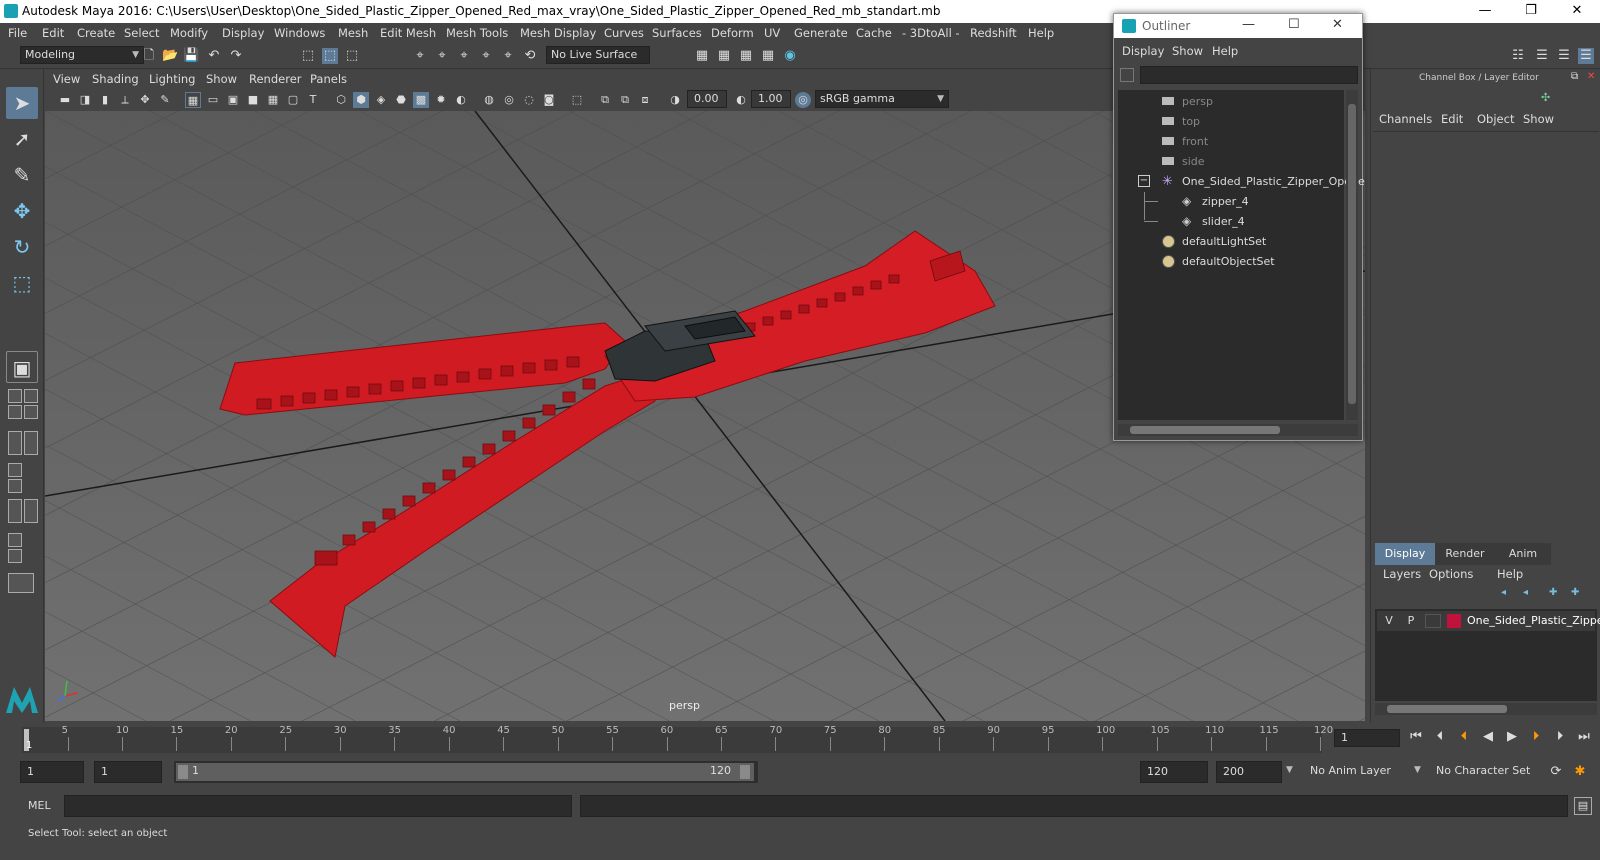  What do you see at coordinates (313, 100) in the screenshot?
I see `safe-title-icon: T` at bounding box center [313, 100].